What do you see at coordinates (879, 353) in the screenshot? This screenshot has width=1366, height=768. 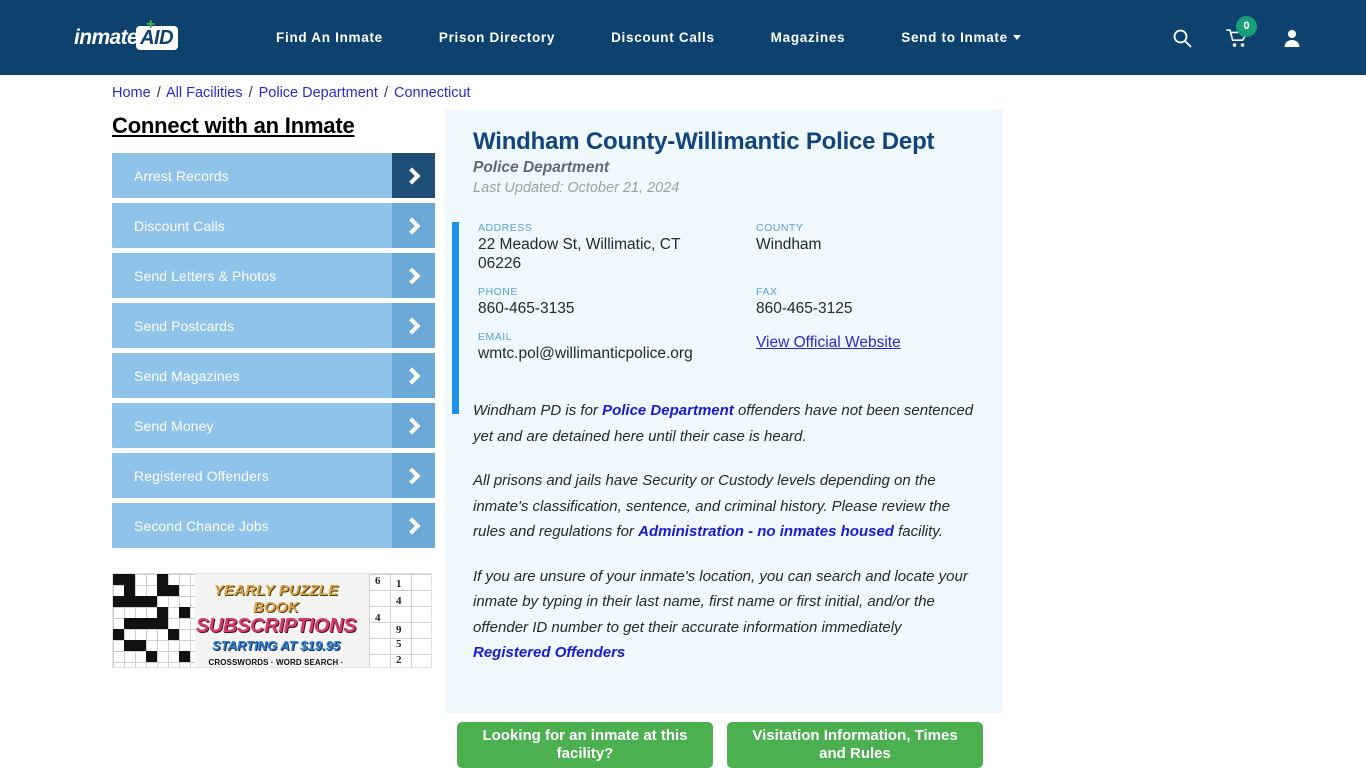 I see `website-field: View Official Website` at bounding box center [879, 353].